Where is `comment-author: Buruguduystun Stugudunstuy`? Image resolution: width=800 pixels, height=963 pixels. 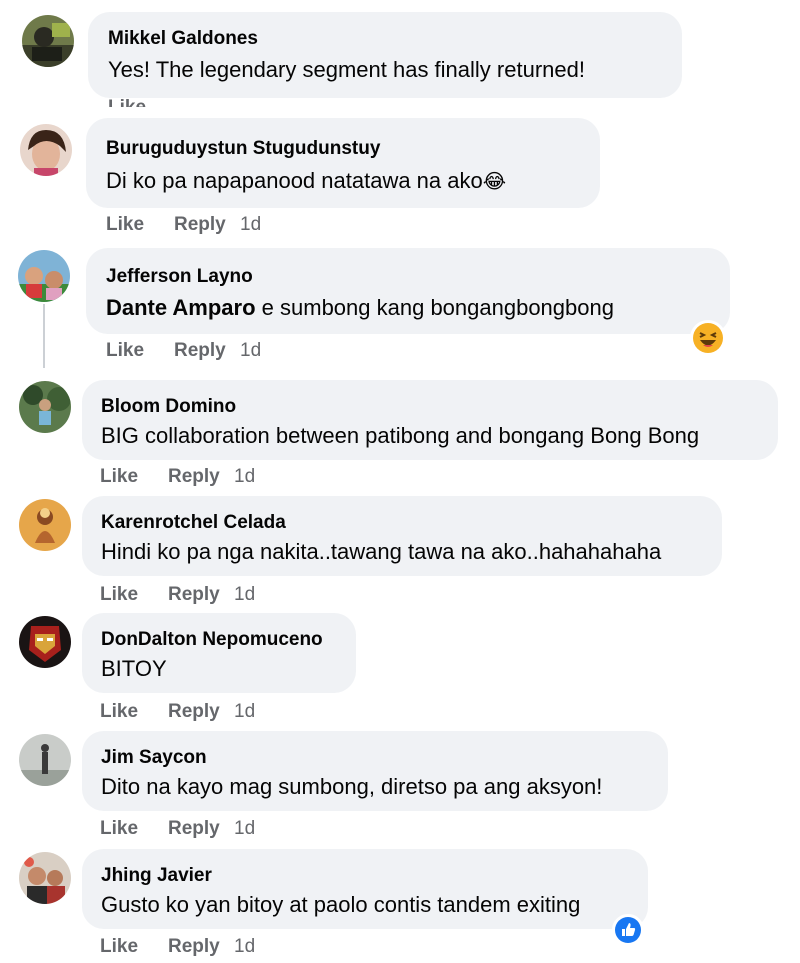 comment-author: Buruguduystun Stugudunstuy is located at coordinates (243, 149).